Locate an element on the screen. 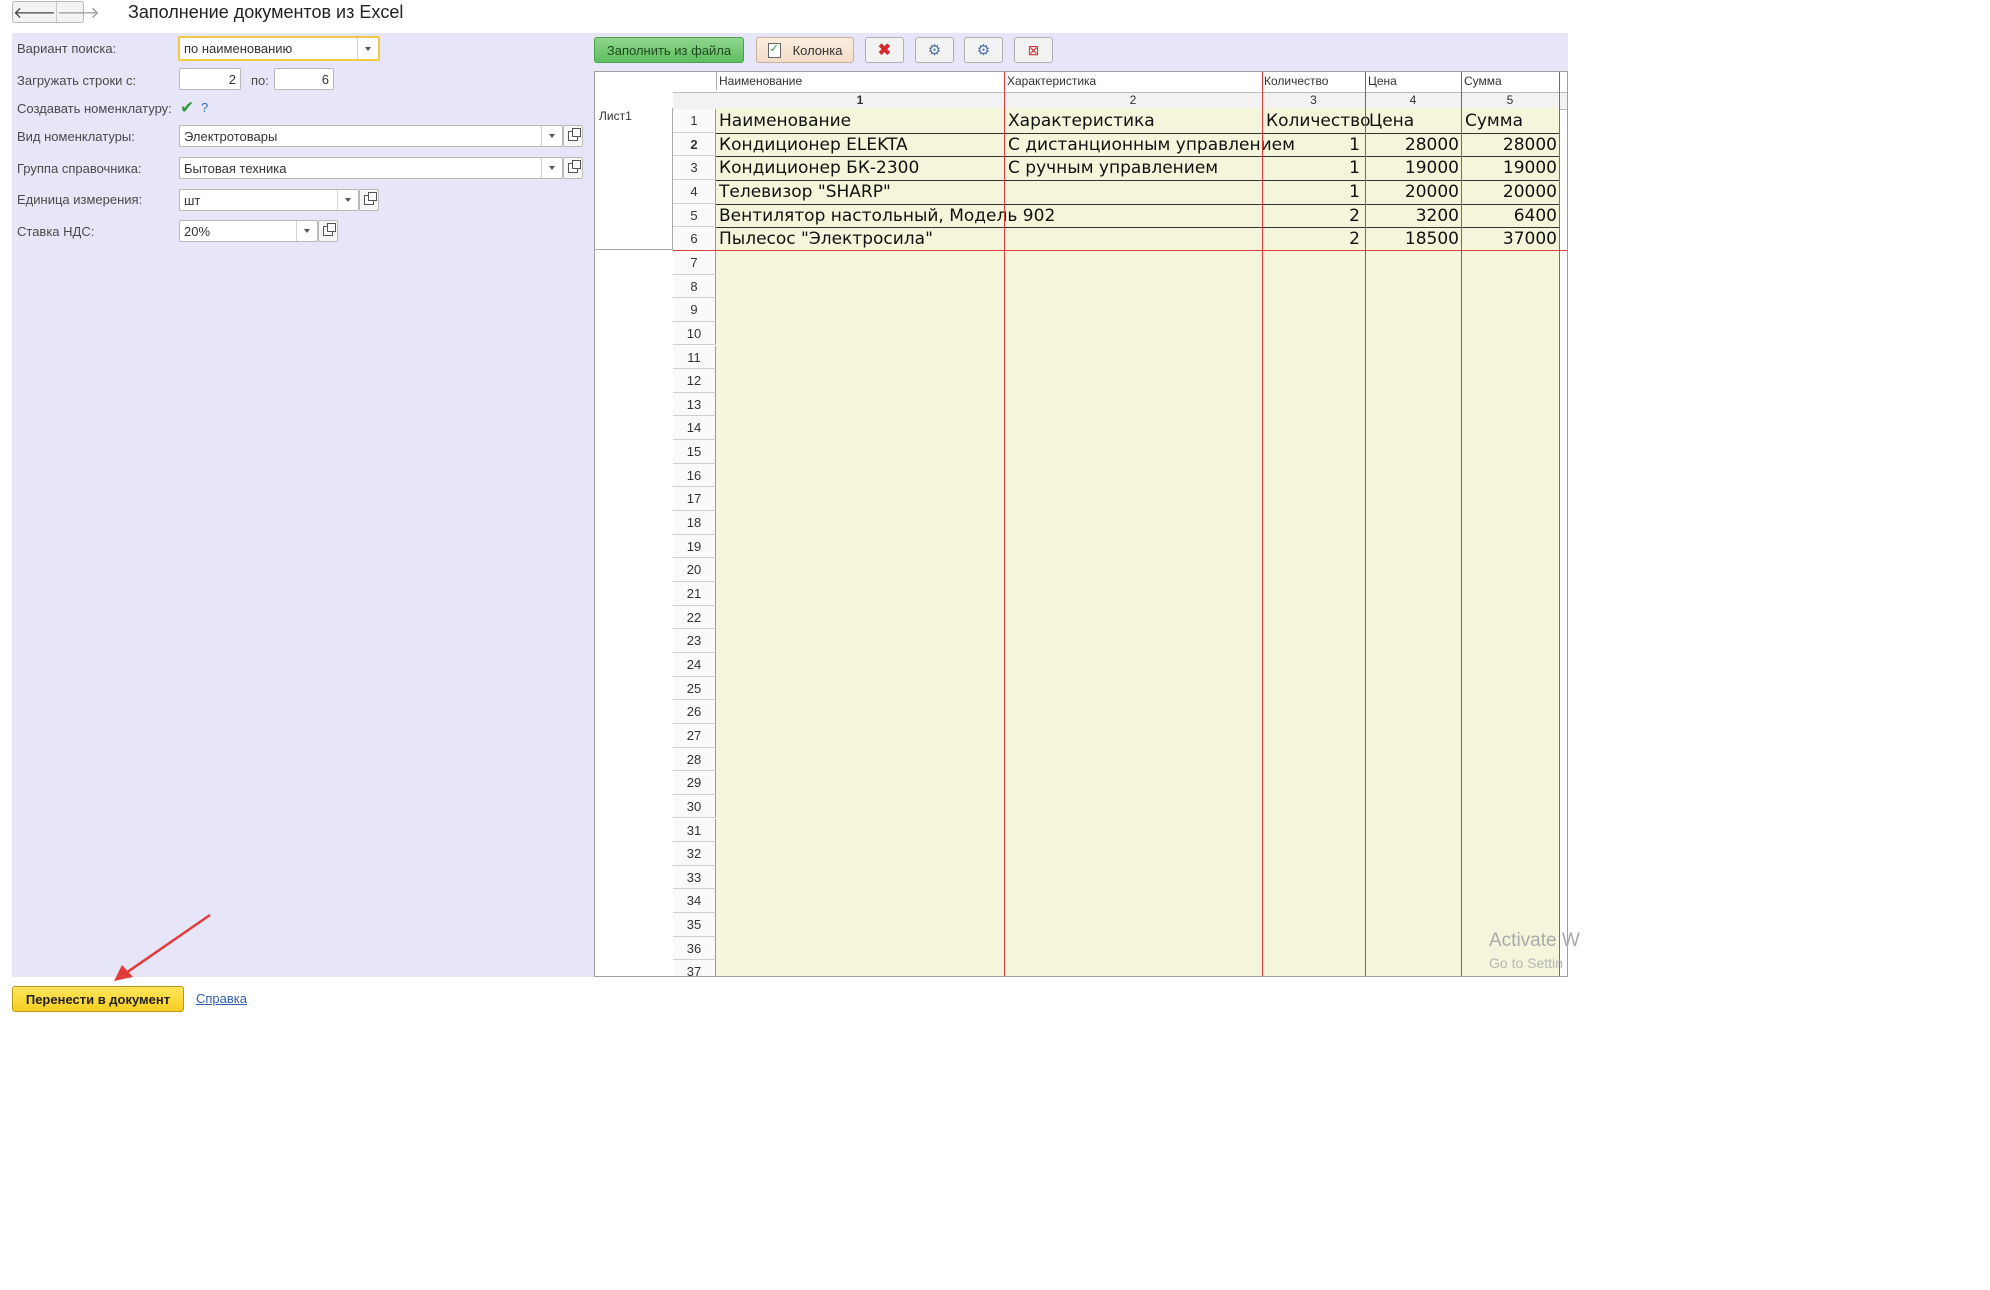  row-header: 17 is located at coordinates (694, 499).